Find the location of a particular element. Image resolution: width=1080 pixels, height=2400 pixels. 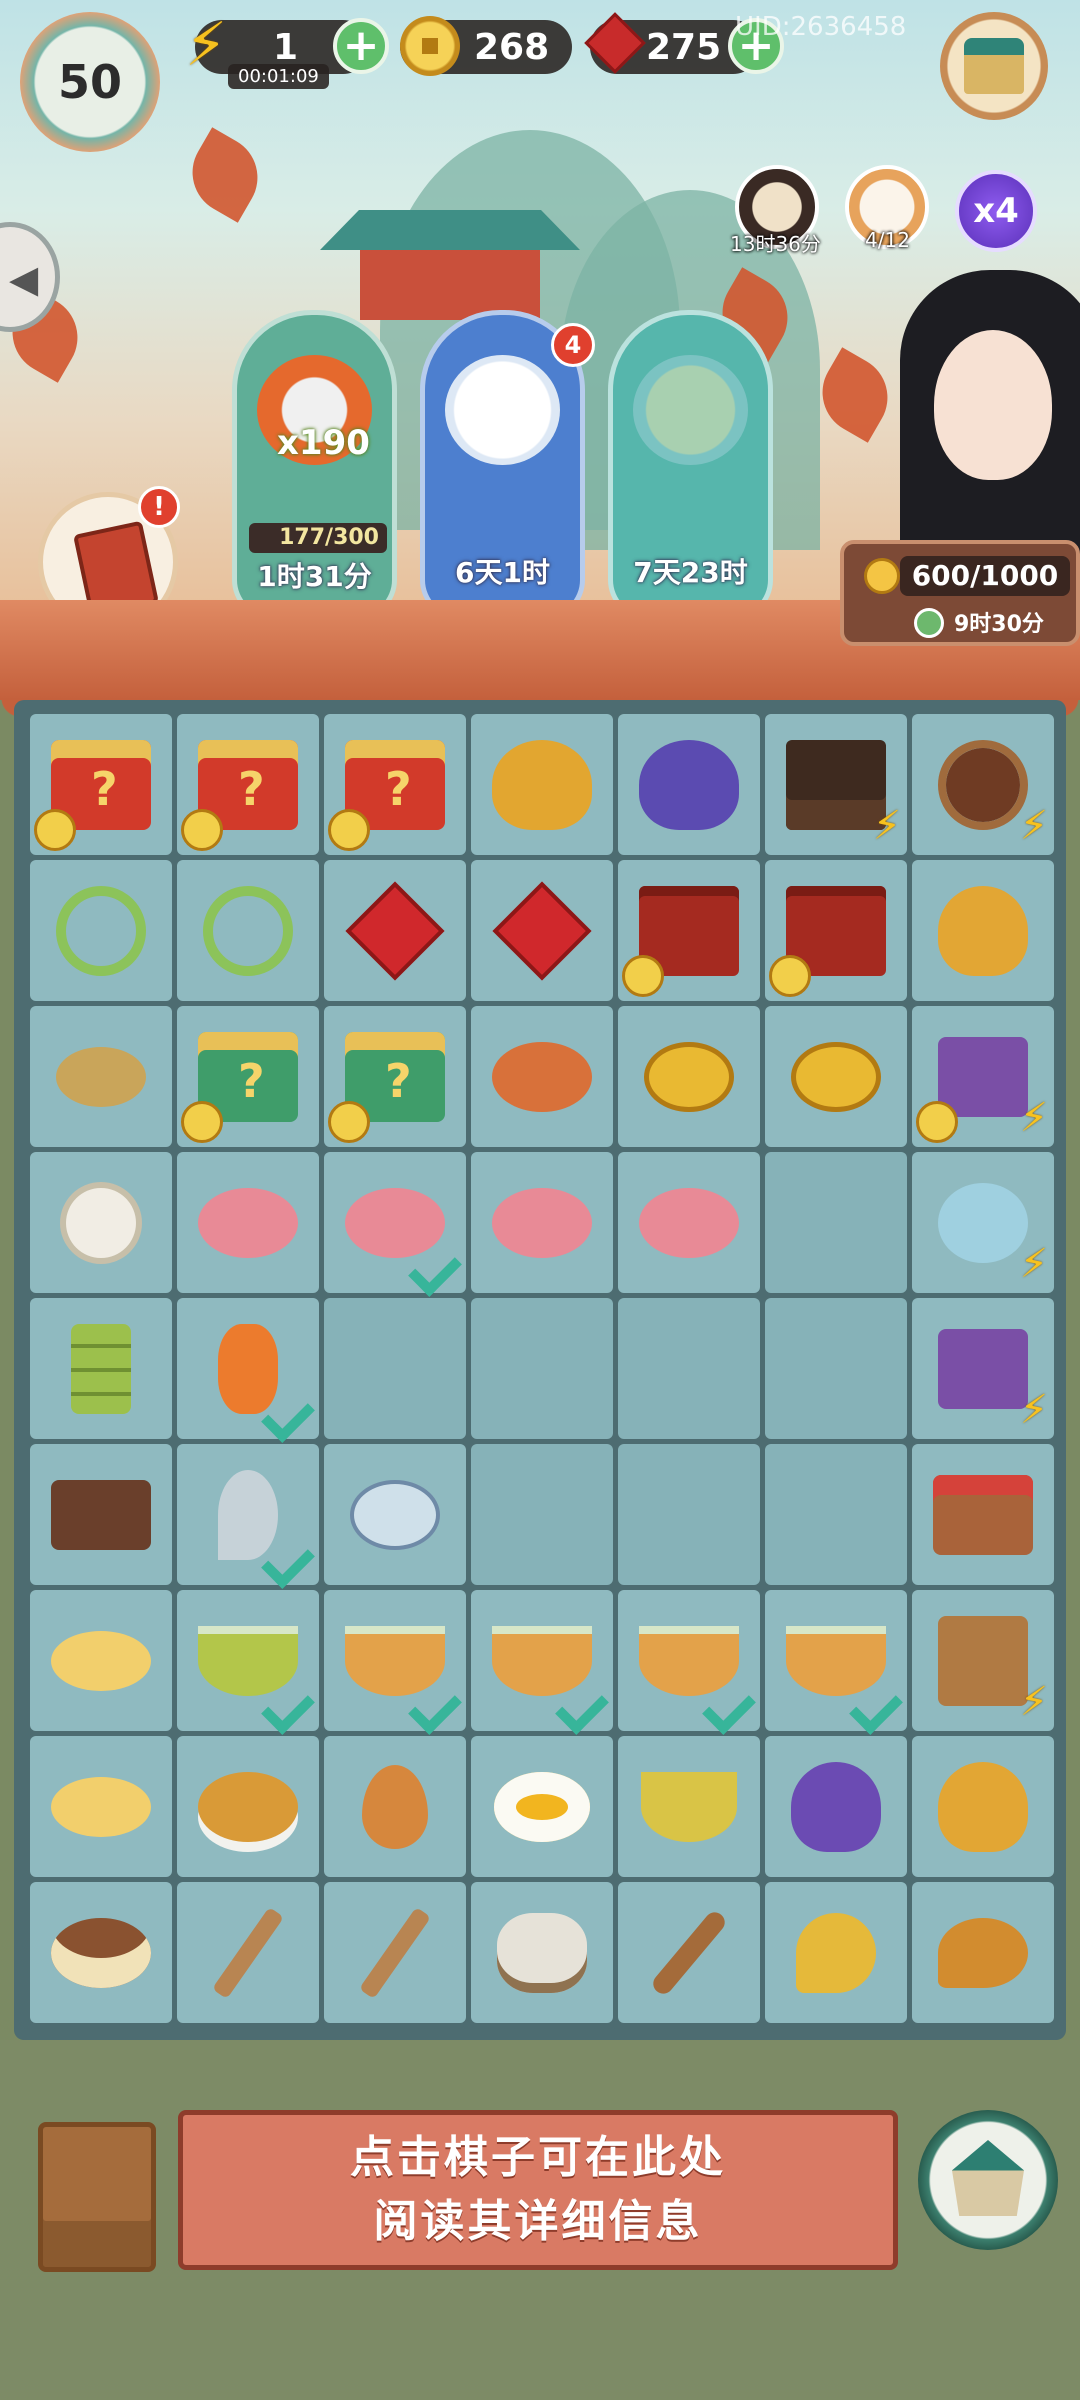

peach-bun-icon is located at coordinates (542, 1222).